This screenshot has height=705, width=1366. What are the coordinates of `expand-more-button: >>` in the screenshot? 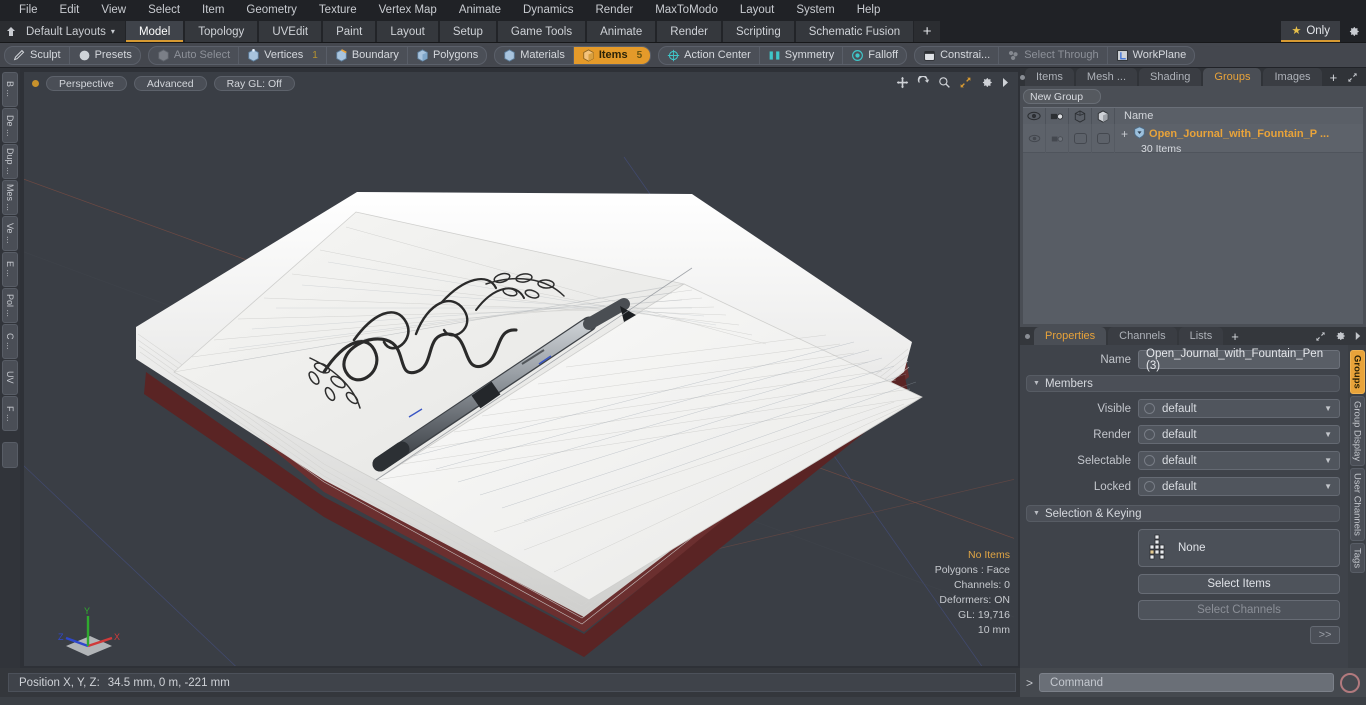 It's located at (1325, 635).